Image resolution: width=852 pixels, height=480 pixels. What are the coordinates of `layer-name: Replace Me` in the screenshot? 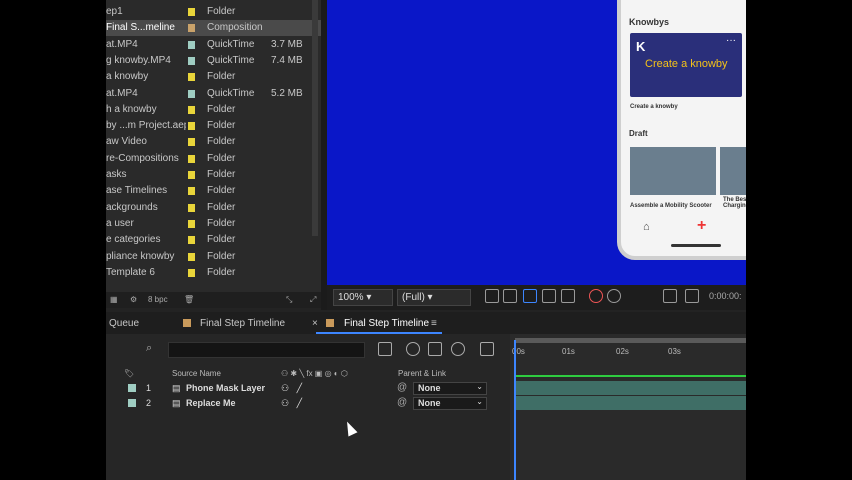 It's located at (211, 403).